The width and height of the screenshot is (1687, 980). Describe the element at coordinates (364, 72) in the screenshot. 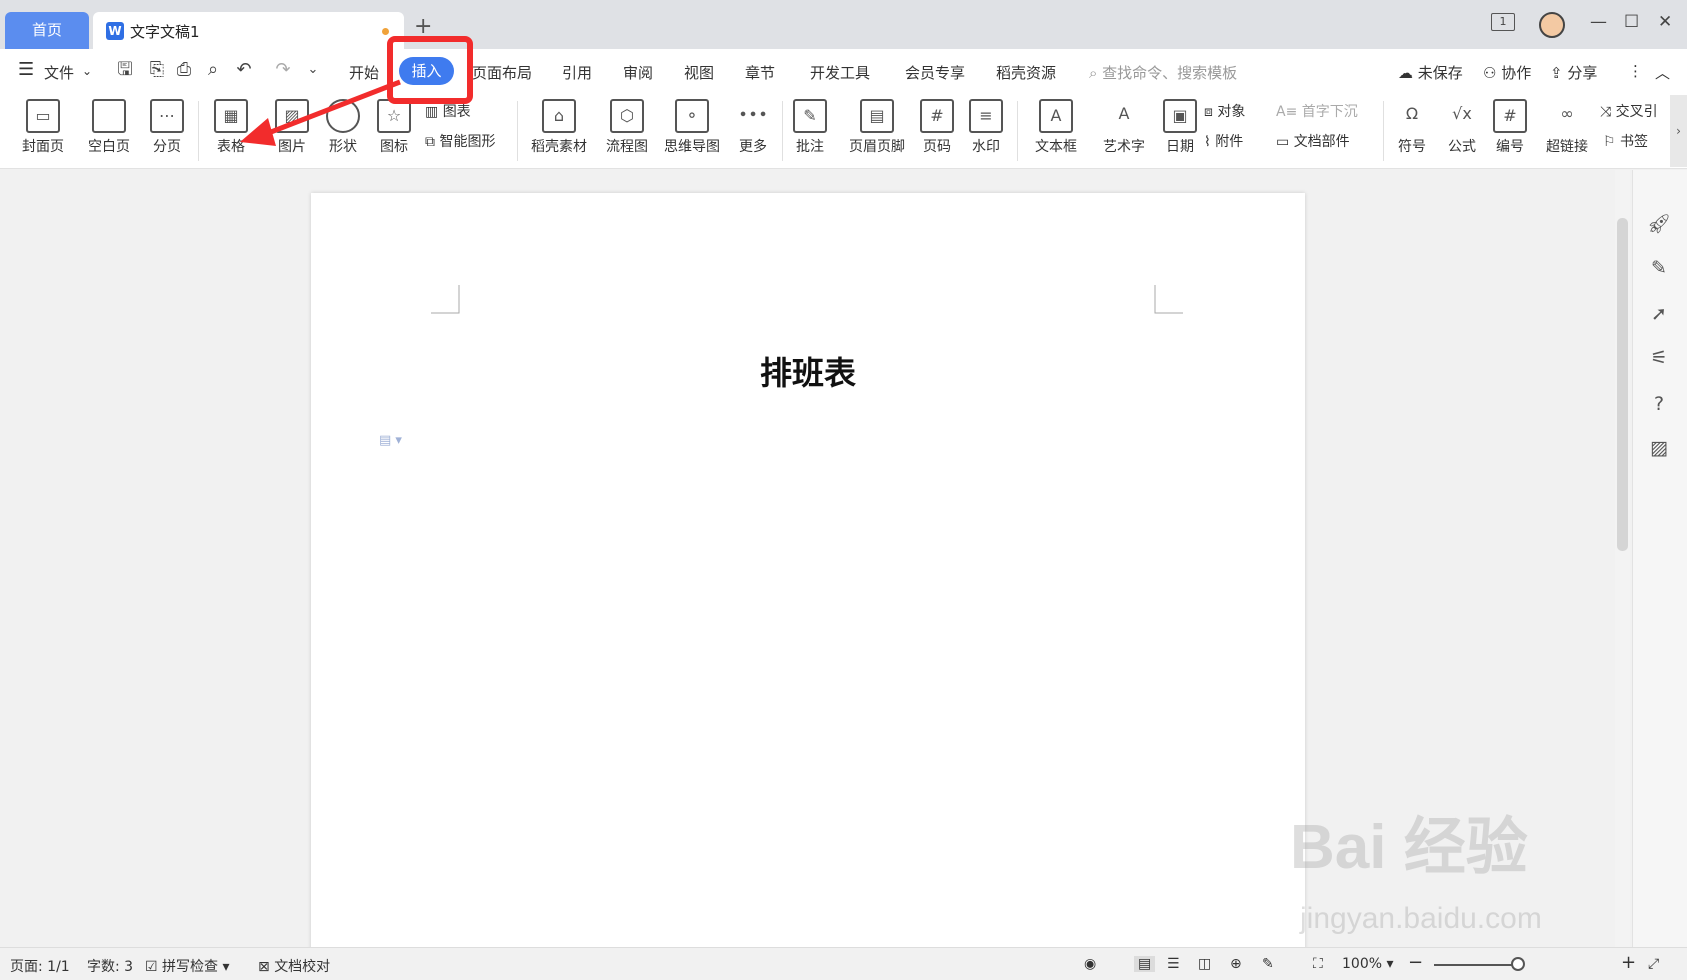

I see `tab-start: 开始` at that location.